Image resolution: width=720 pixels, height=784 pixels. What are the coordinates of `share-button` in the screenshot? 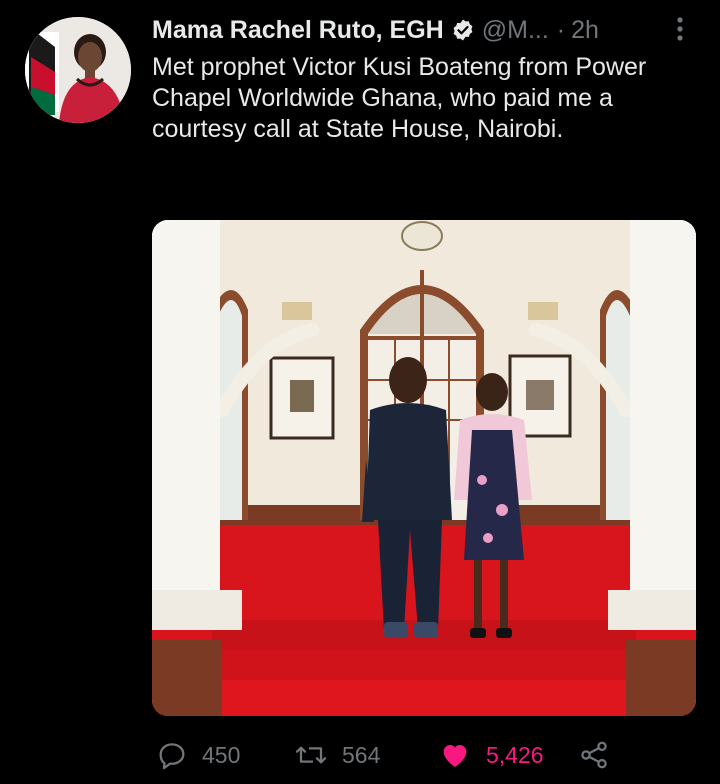 It's located at (601, 755).